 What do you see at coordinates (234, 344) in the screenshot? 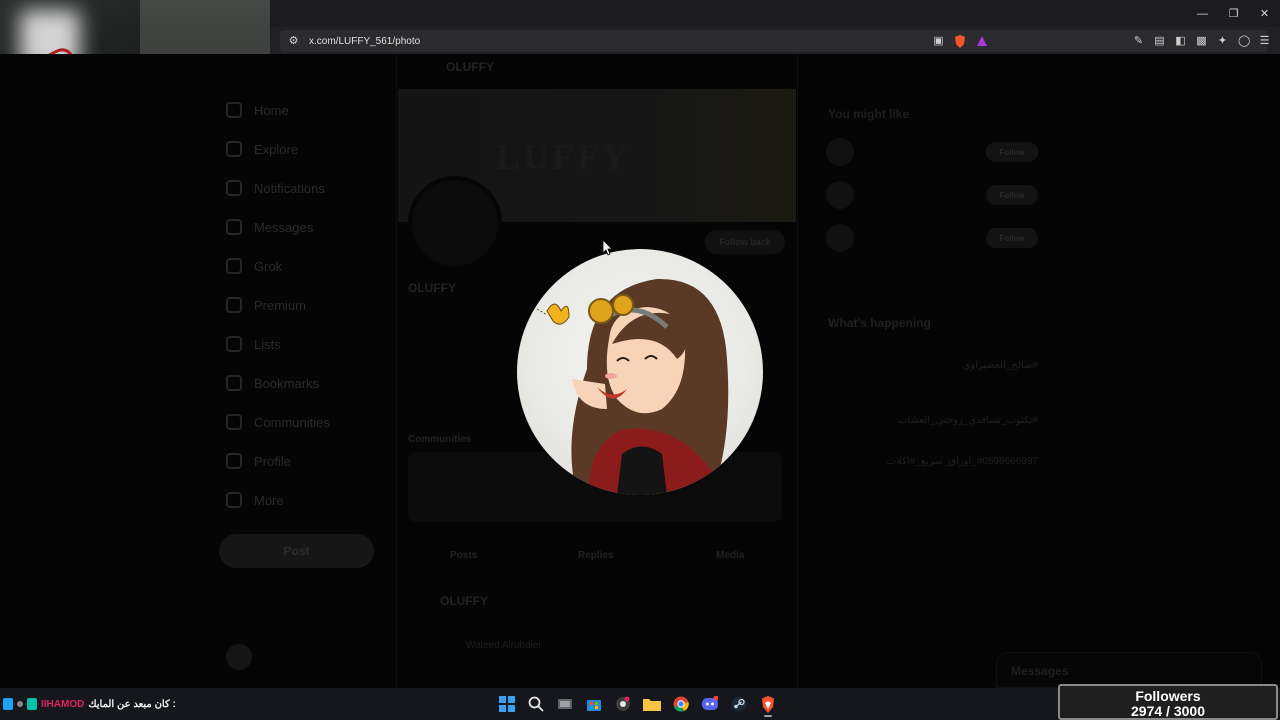
I see `list-icon` at bounding box center [234, 344].